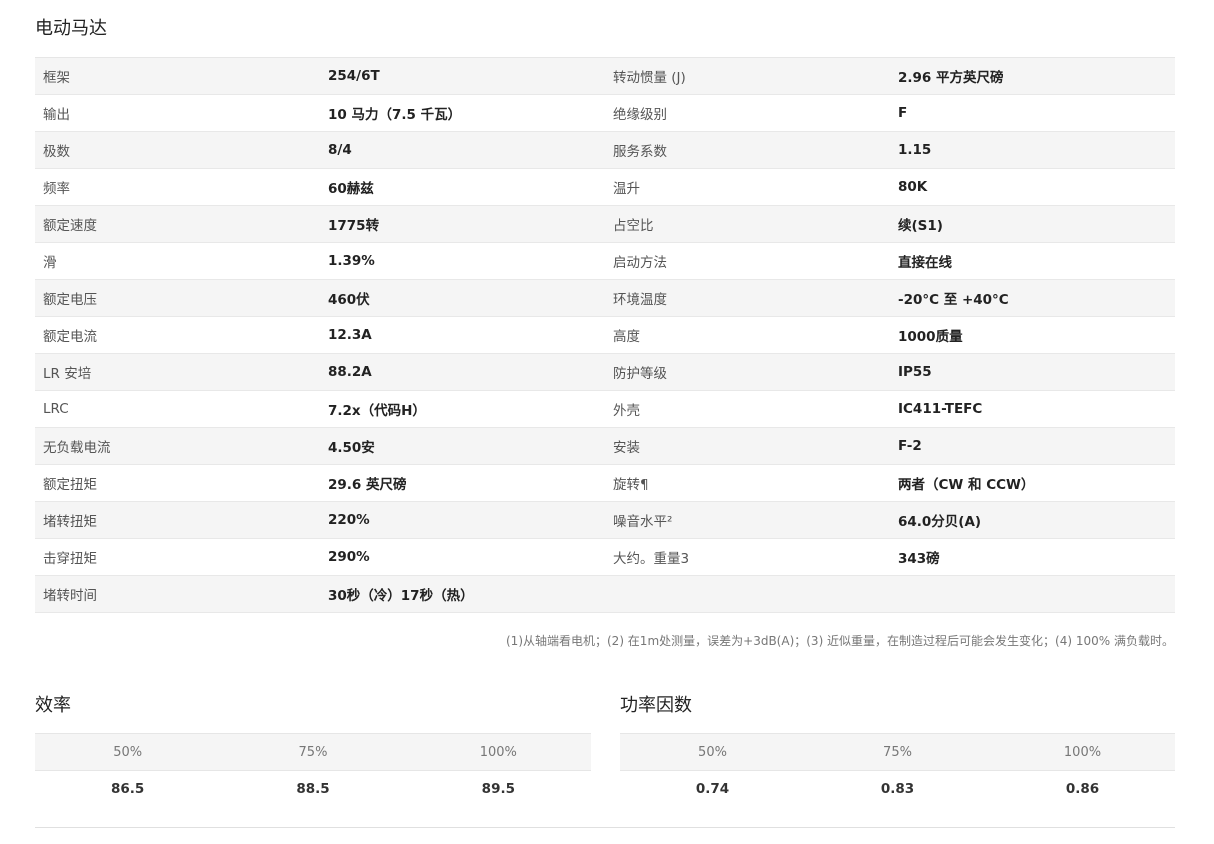 The width and height of the screenshot is (1214, 844). I want to click on spec-row: 额定扭矩 29.6 英尺磅 旋转¶ 两者（CW 和 CCW）, so click(605, 483).